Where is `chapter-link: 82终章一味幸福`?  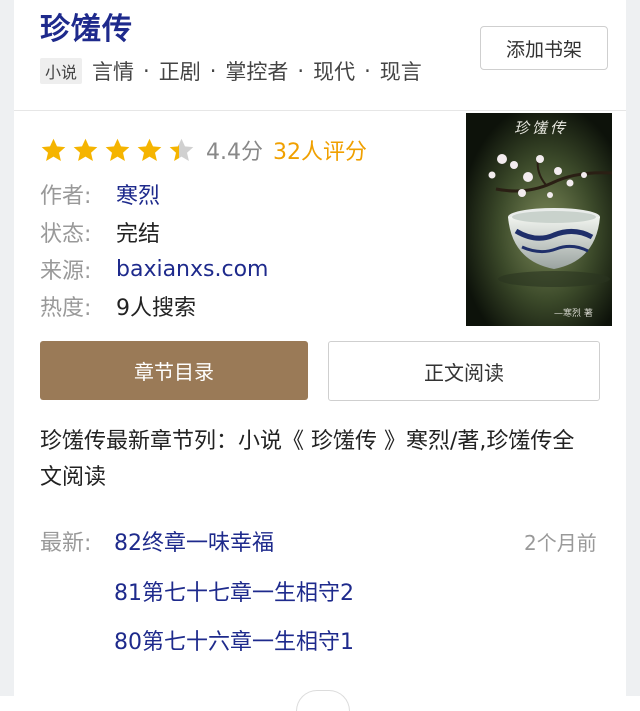 chapter-link: 82终章一味幸福 is located at coordinates (194, 541).